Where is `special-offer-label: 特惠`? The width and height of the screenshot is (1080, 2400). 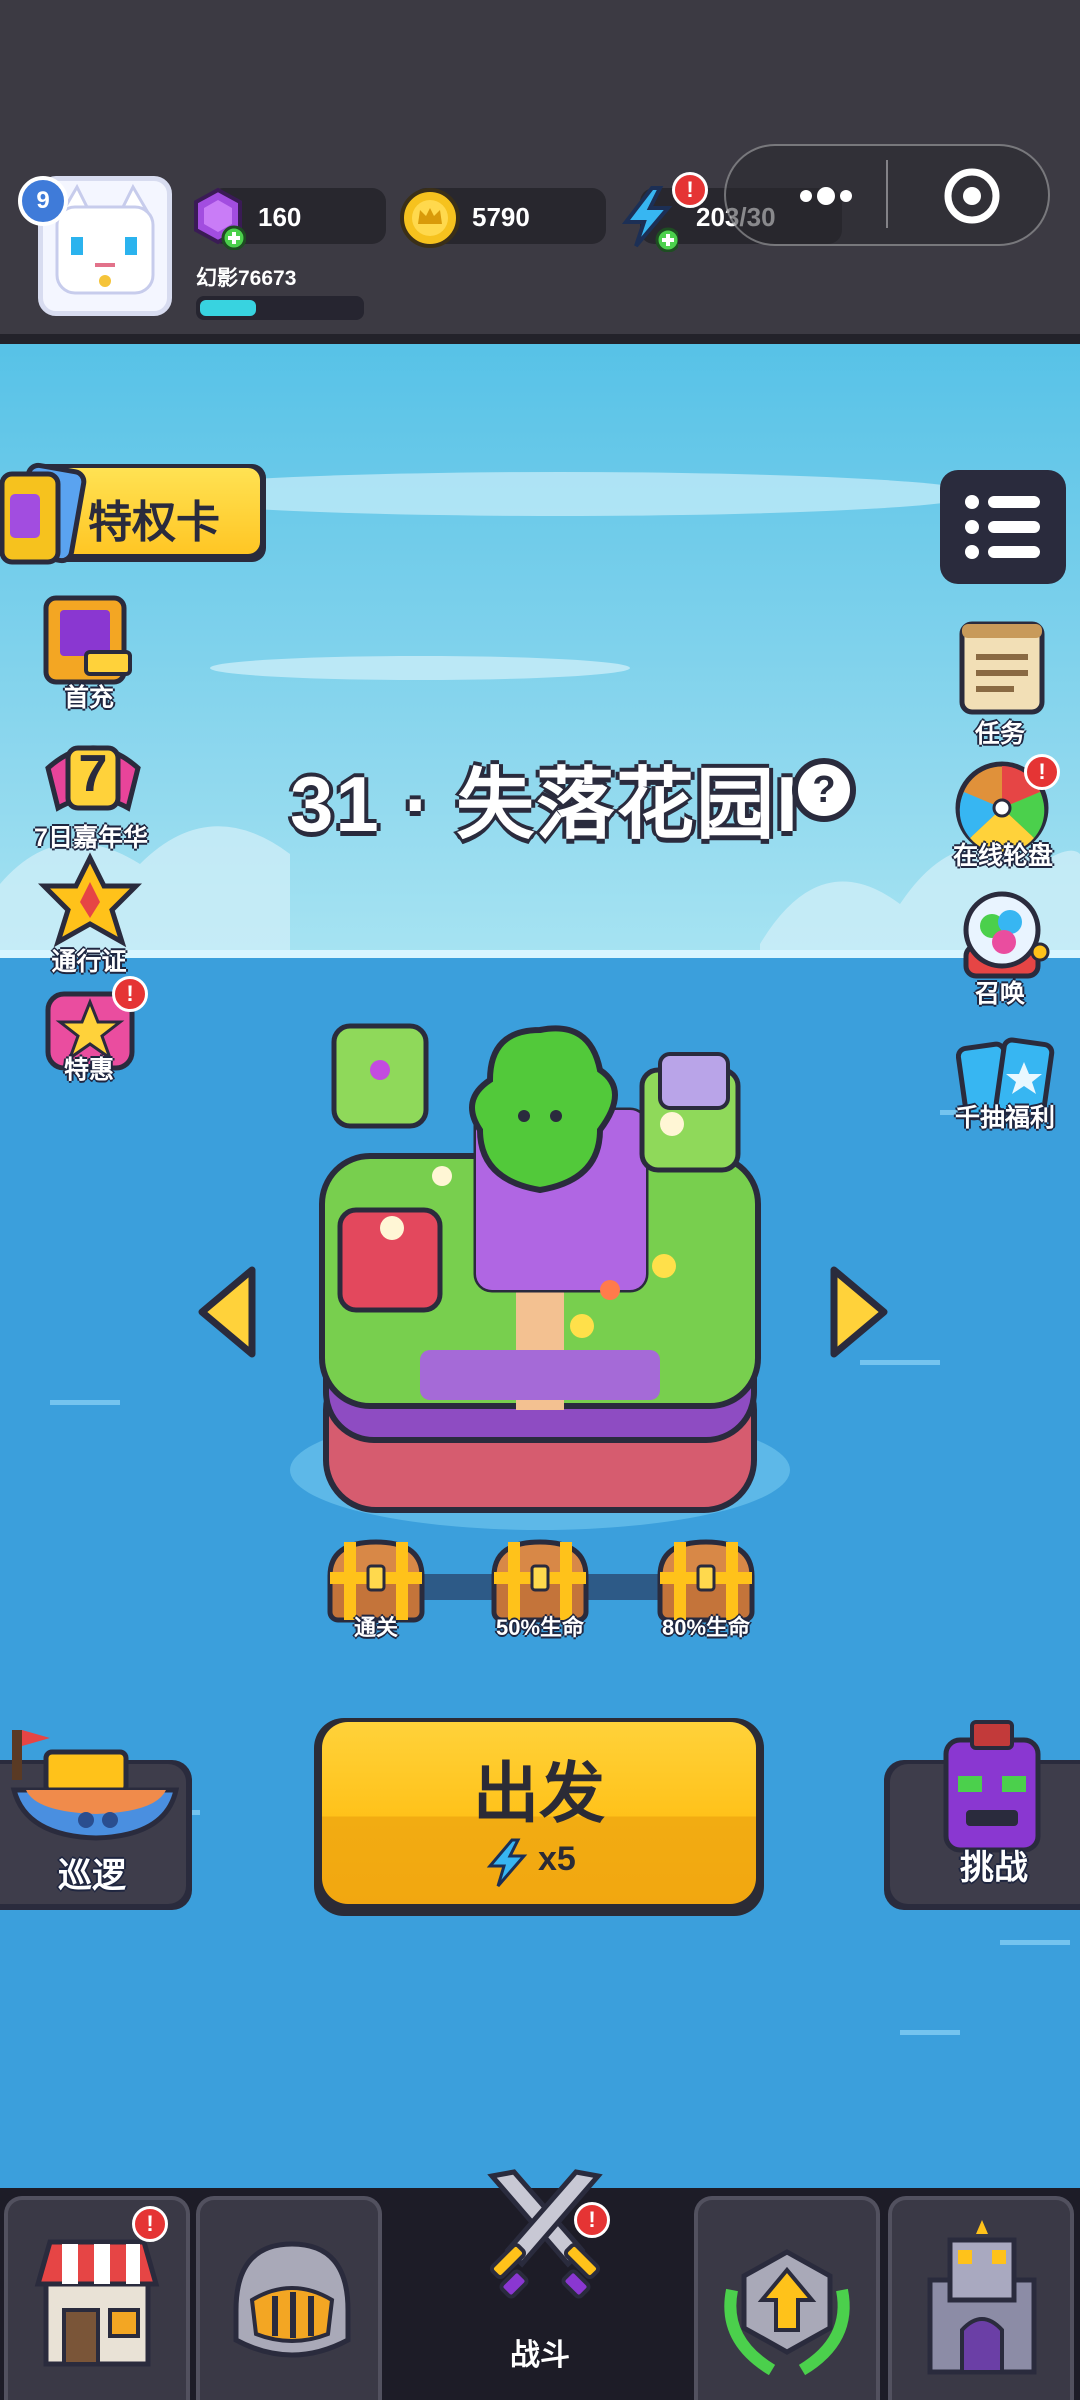 special-offer-label: 特惠 is located at coordinates (88, 1070).